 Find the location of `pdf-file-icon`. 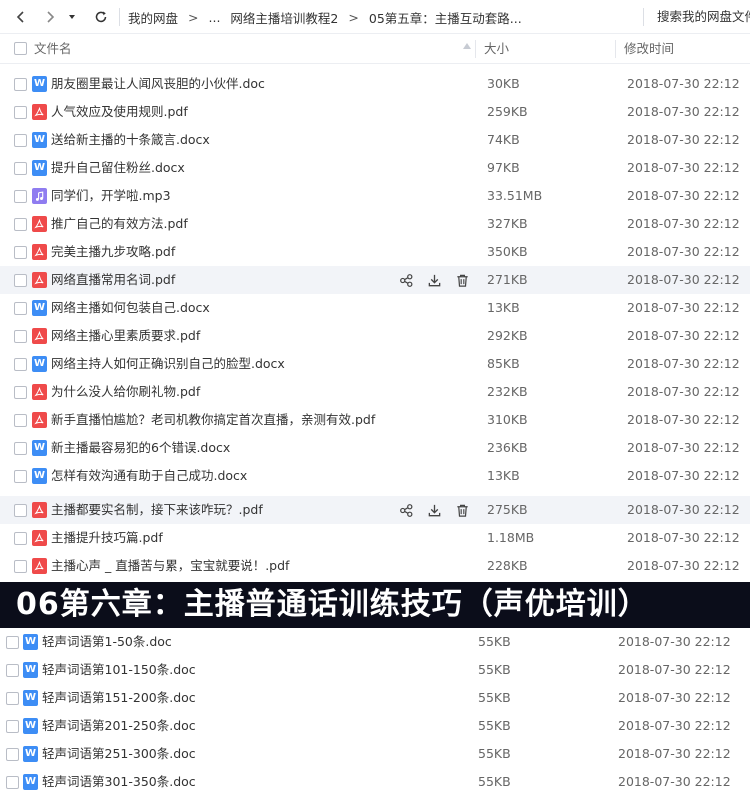

pdf-file-icon is located at coordinates (39, 252).